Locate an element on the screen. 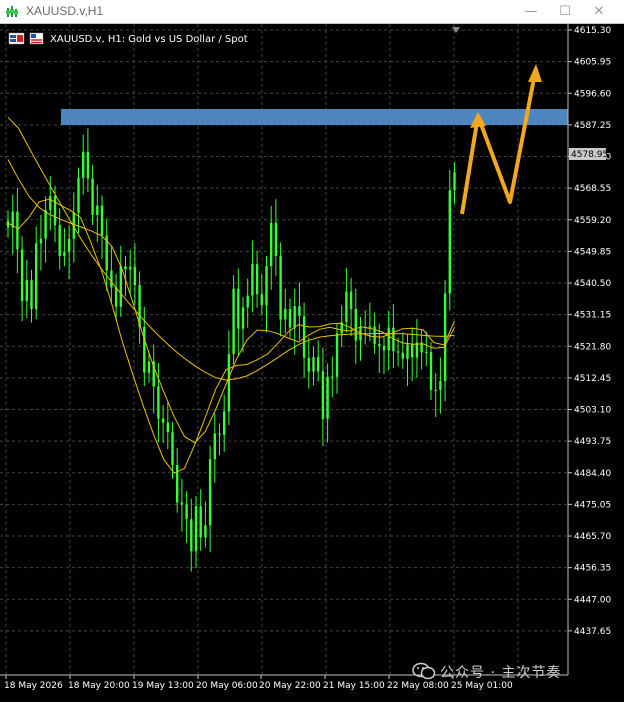 This screenshot has width=624, height=702. time-tick-label: 18 May 20:00 is located at coordinates (99, 686).